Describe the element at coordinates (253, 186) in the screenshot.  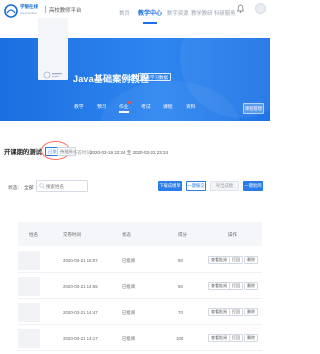
I see `batch-grade-button: 一键批阅` at that location.